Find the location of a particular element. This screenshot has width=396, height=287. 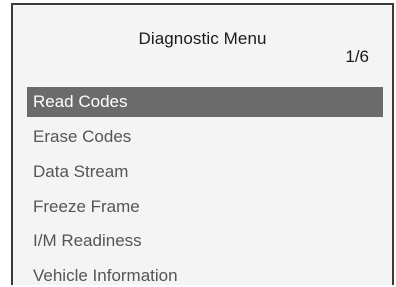

menu-item-freeze-frame: Freeze Frame is located at coordinates (205, 207).